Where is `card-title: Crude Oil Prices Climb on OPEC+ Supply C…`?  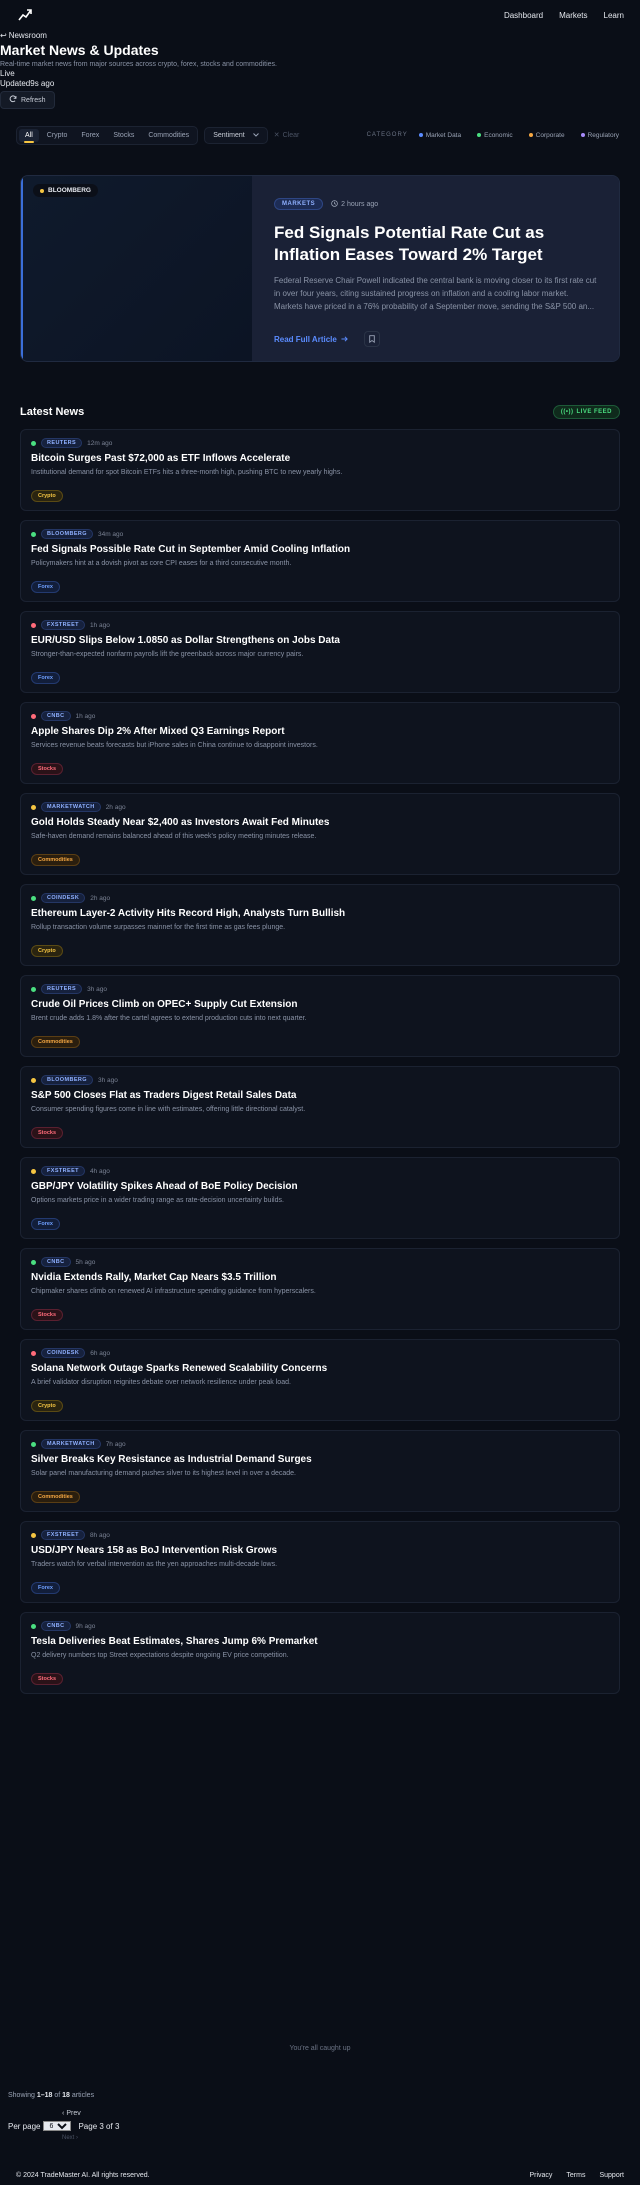
card-title: Crude Oil Prices Climb on OPEC+ Supply C… is located at coordinates (164, 1004).